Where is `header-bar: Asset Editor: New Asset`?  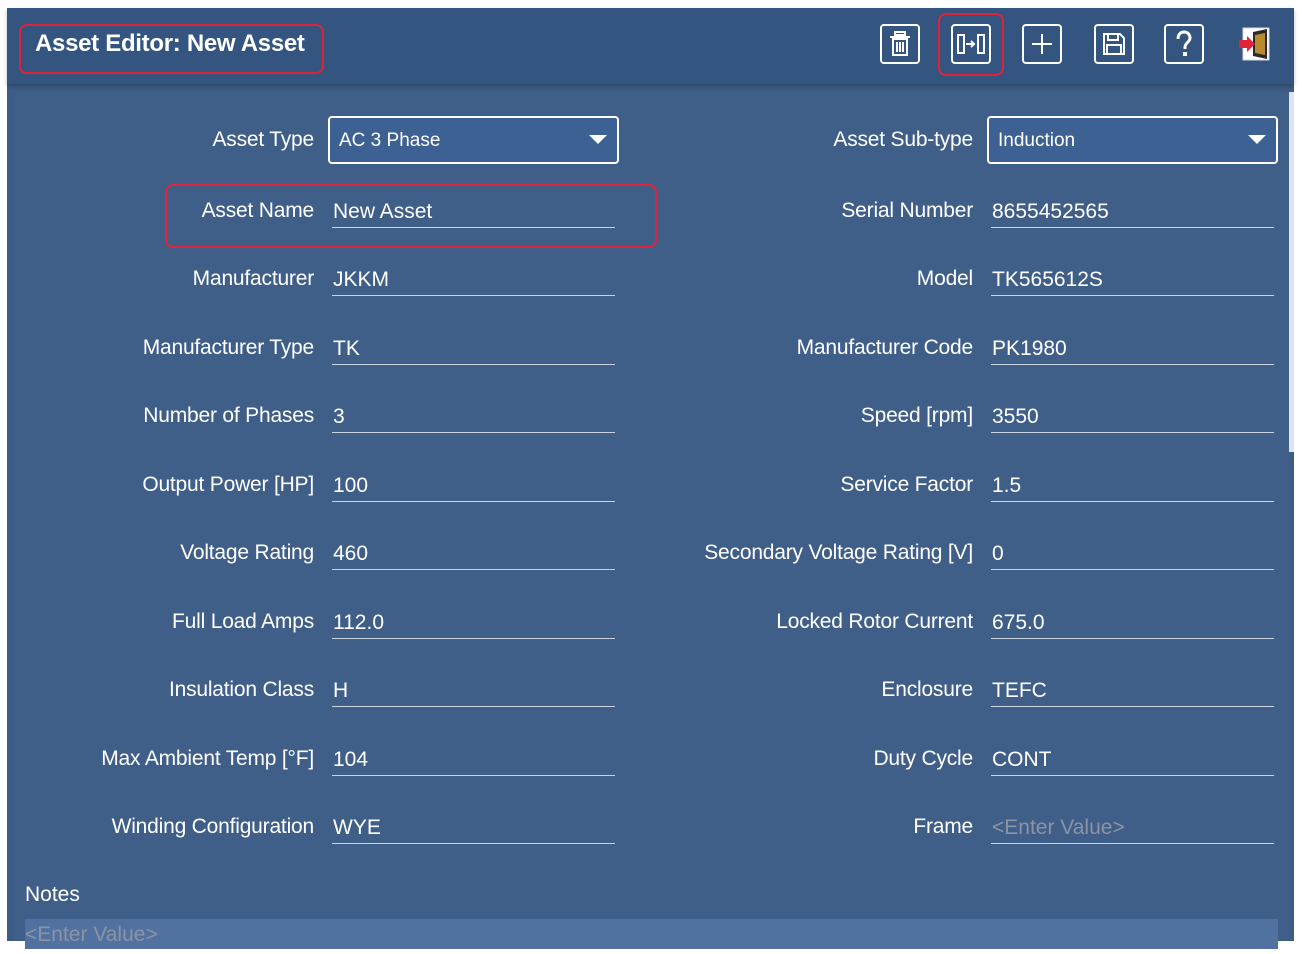 header-bar: Asset Editor: New Asset is located at coordinates (650, 46).